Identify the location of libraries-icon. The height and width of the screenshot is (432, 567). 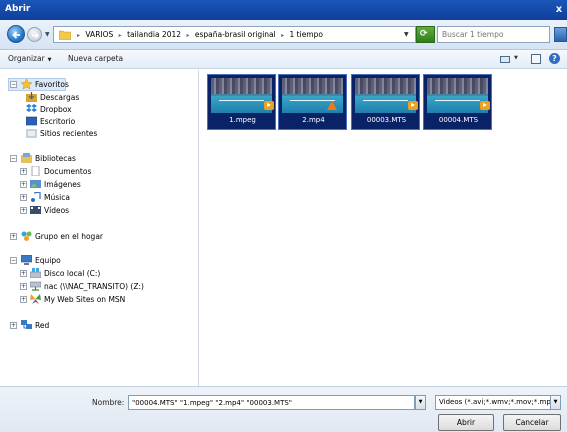
(26, 158).